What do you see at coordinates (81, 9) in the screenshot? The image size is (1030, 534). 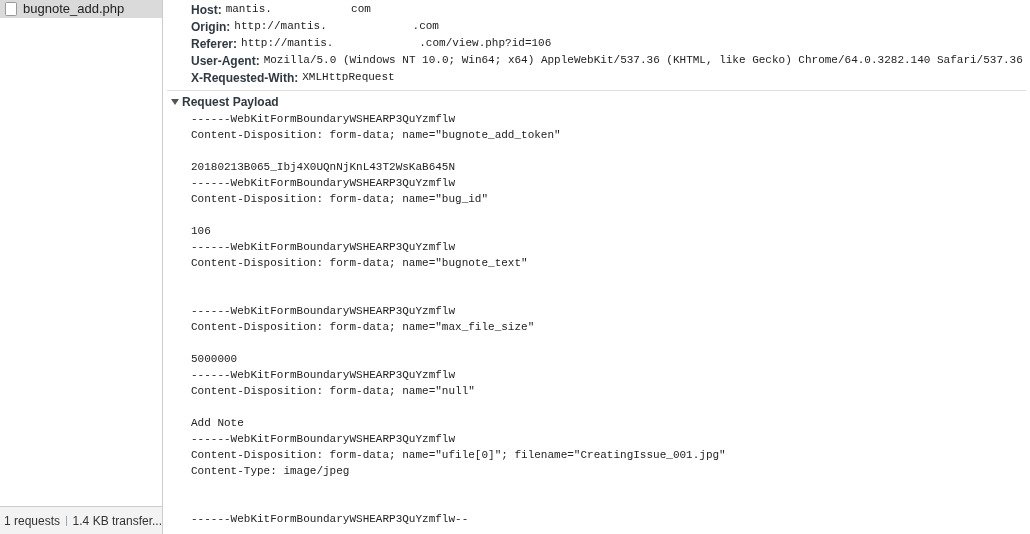 I see `request-row: bugnote_add.php` at bounding box center [81, 9].